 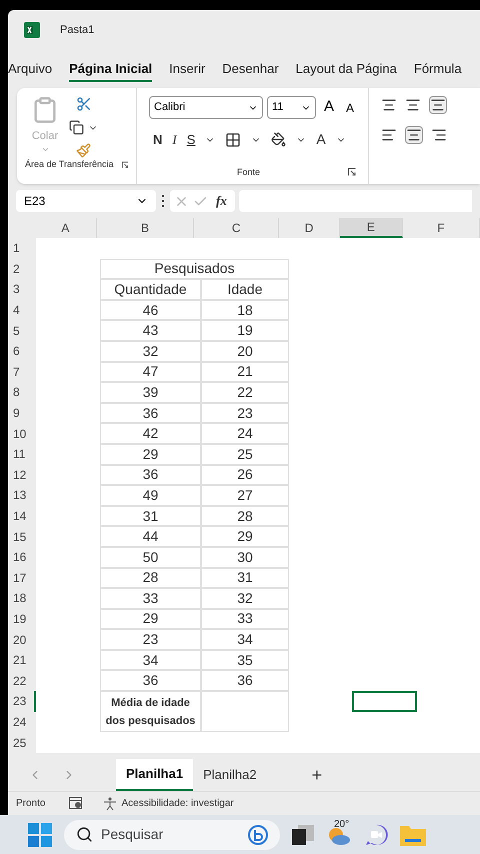 What do you see at coordinates (291, 107) in the screenshot?
I see `font-size-dropdown: 11` at bounding box center [291, 107].